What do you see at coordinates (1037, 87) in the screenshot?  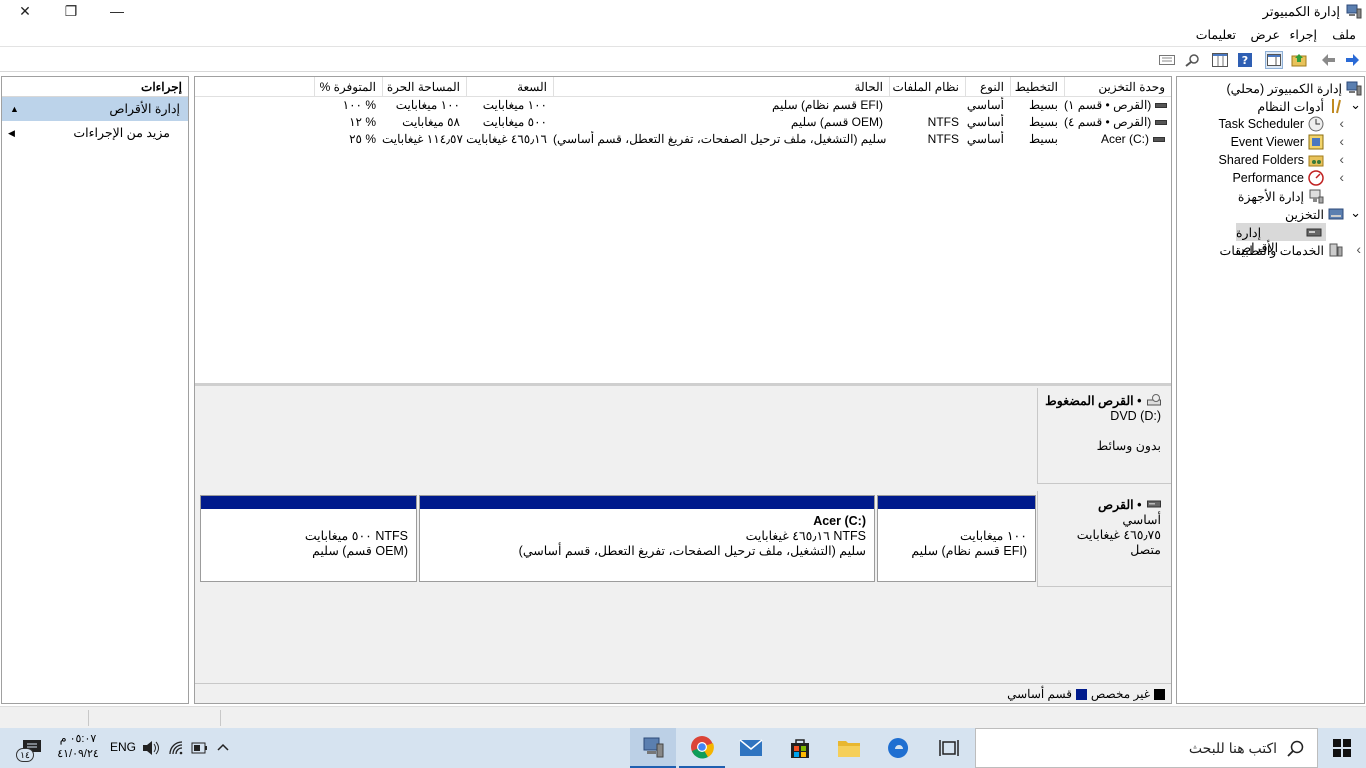 I see `col-layout: التخطيط` at bounding box center [1037, 87].